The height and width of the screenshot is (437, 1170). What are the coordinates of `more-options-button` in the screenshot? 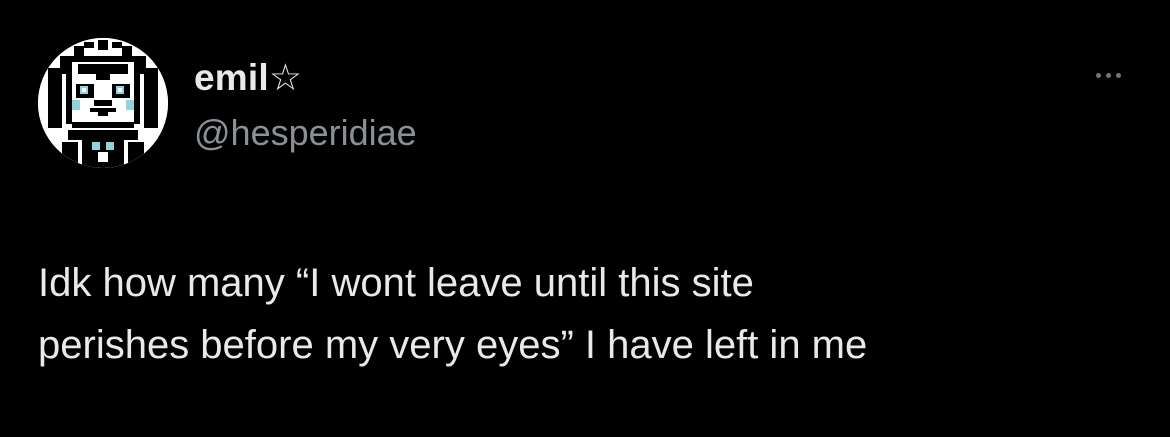 It's located at (1108, 75).